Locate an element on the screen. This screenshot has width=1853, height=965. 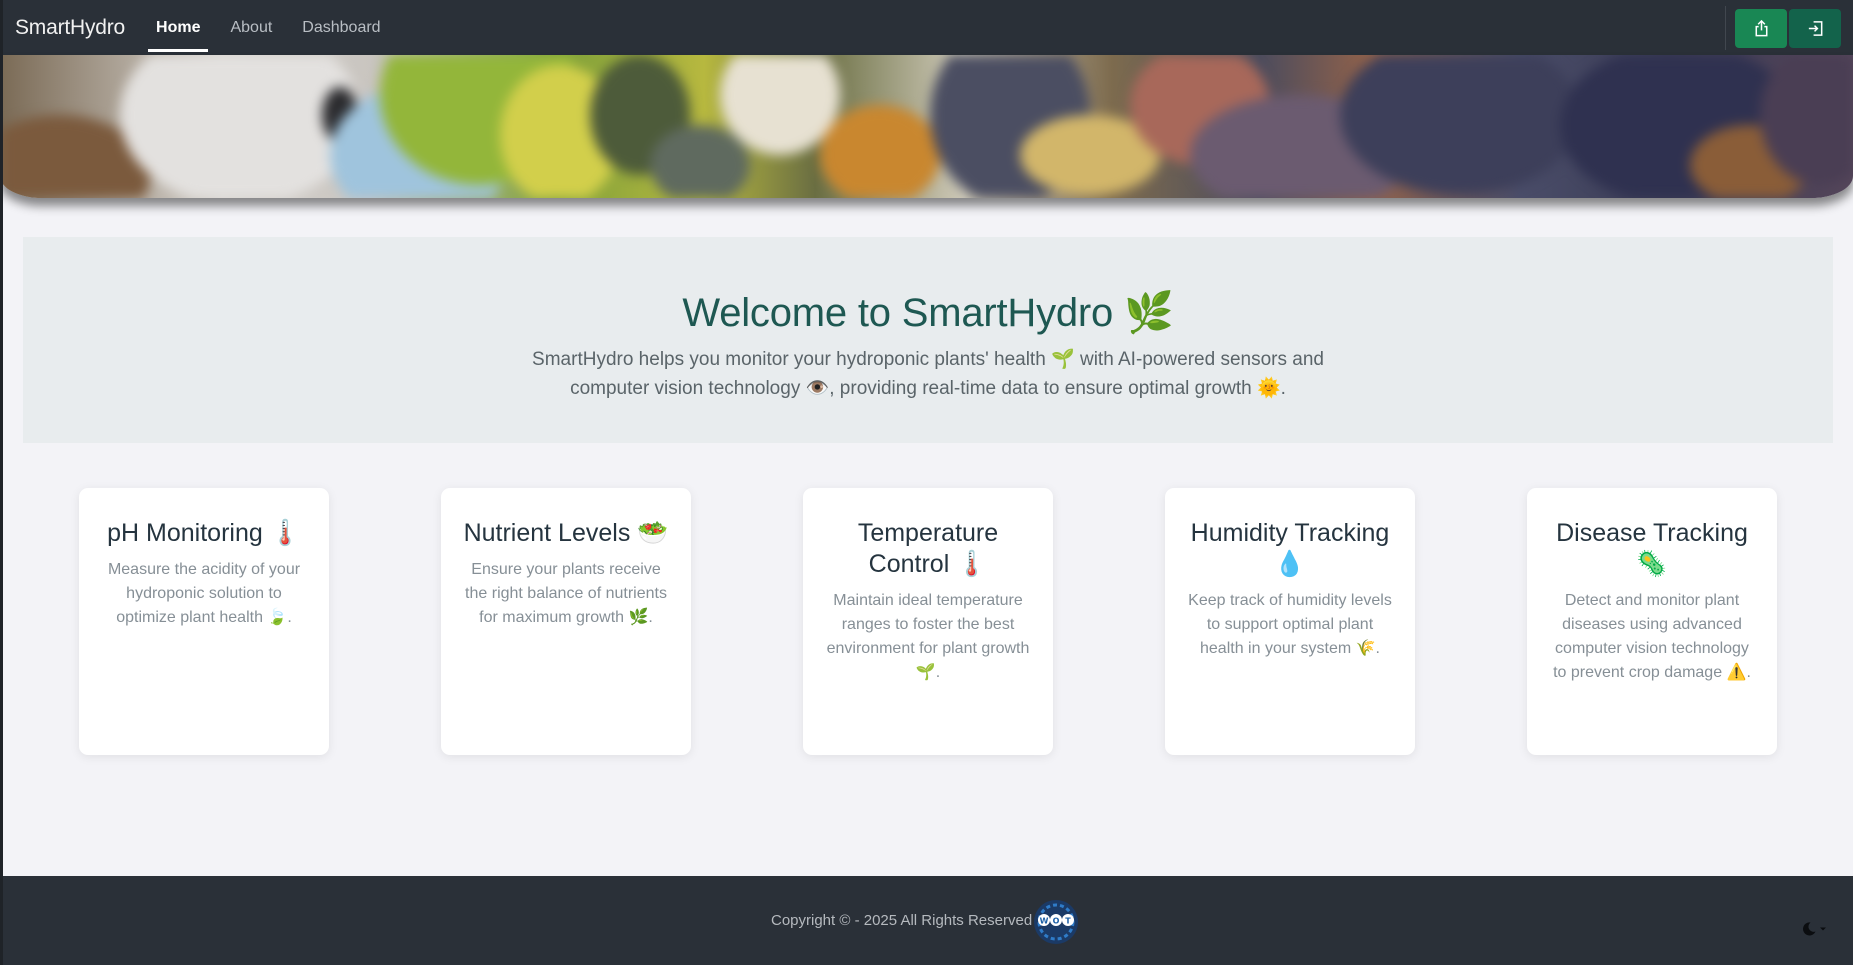
feature-card-title: pH Monitoring 🌡️ is located at coordinates (204, 533).